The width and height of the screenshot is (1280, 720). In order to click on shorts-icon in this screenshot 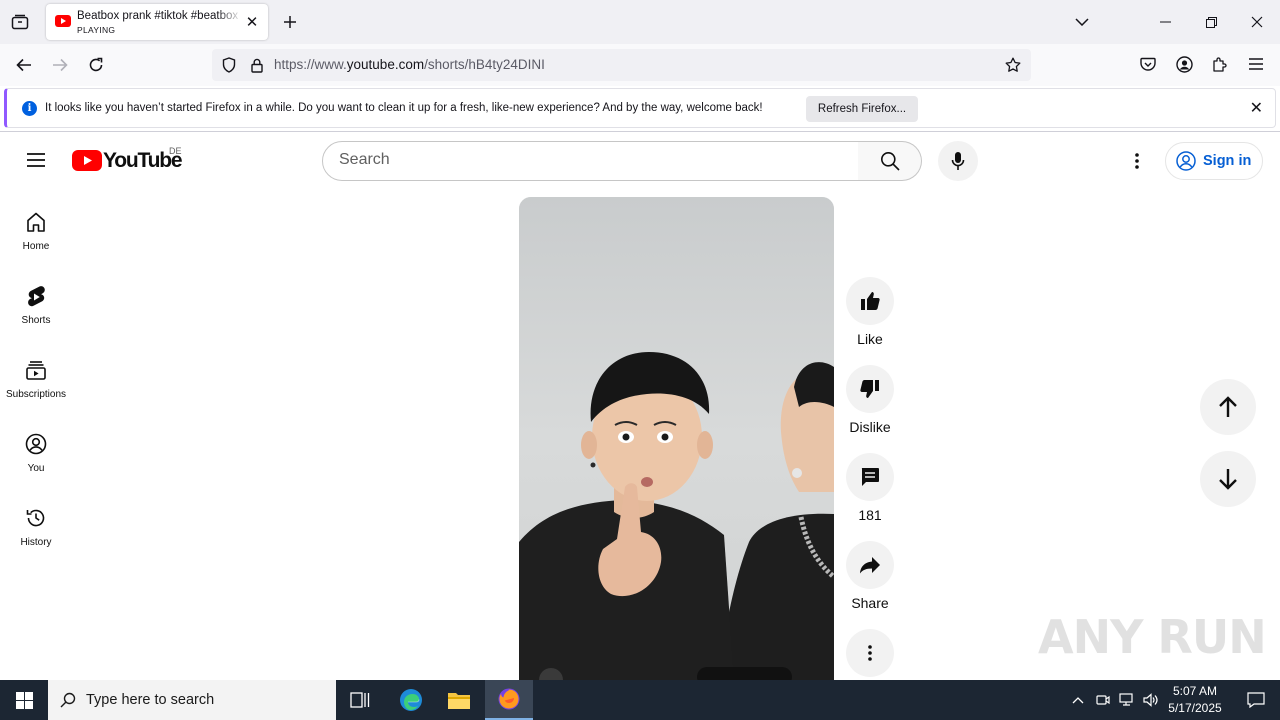, I will do `click(36, 297)`.